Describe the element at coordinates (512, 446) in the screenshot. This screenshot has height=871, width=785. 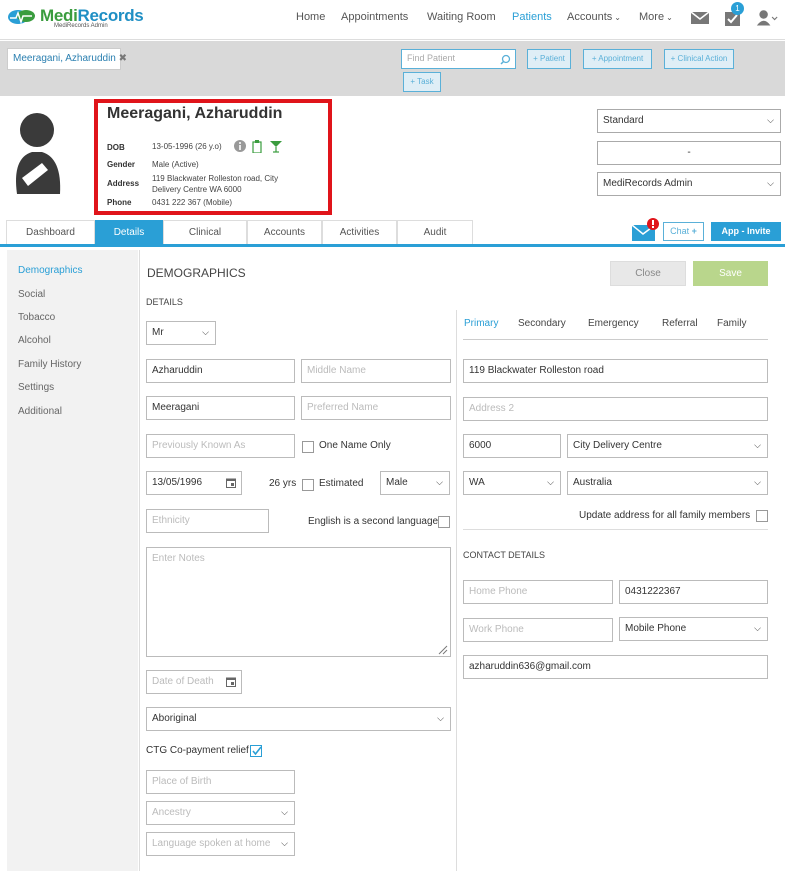
I see `postcode-field: 6000` at that location.